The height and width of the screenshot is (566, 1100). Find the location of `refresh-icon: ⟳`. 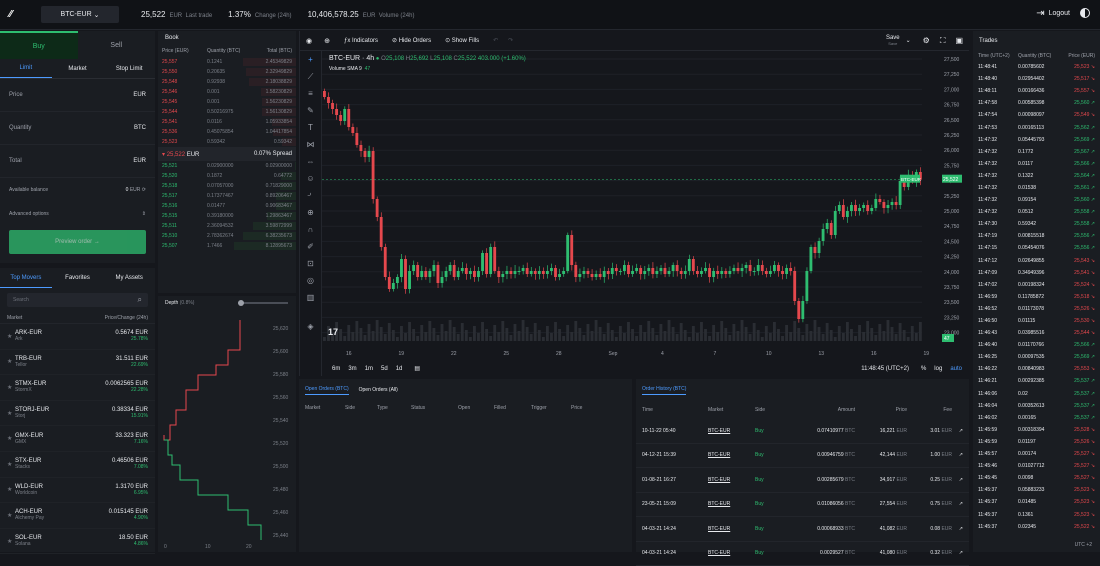

refresh-icon: ⟳ is located at coordinates (144, 190).